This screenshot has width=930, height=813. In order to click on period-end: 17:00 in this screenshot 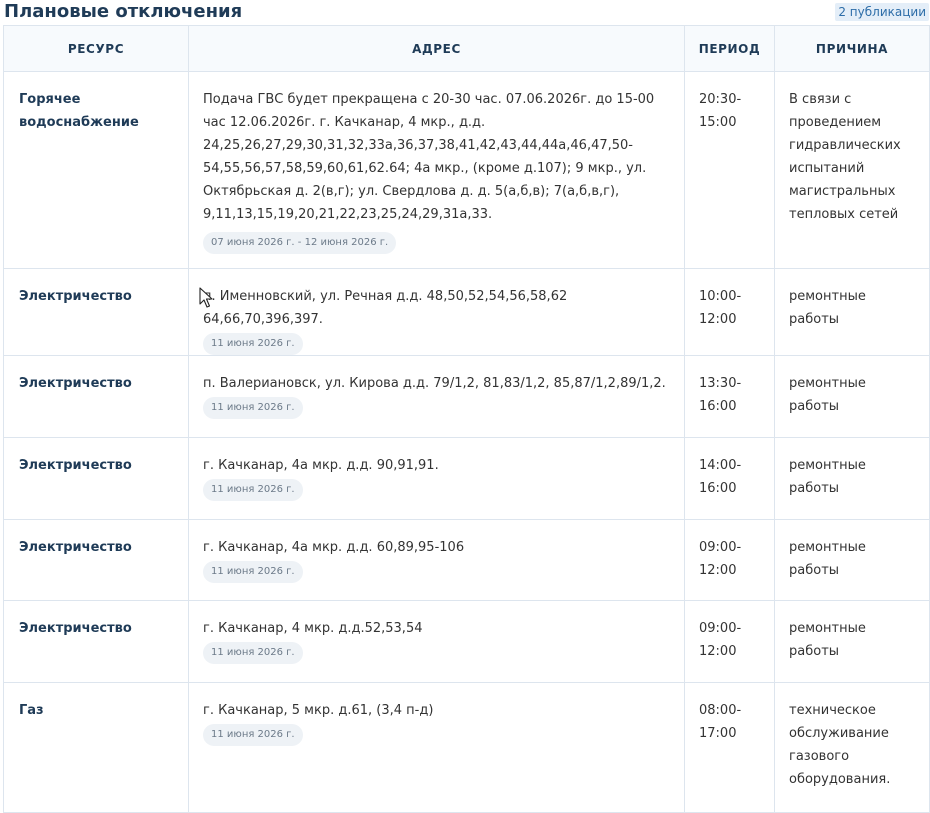, I will do `click(718, 733)`.